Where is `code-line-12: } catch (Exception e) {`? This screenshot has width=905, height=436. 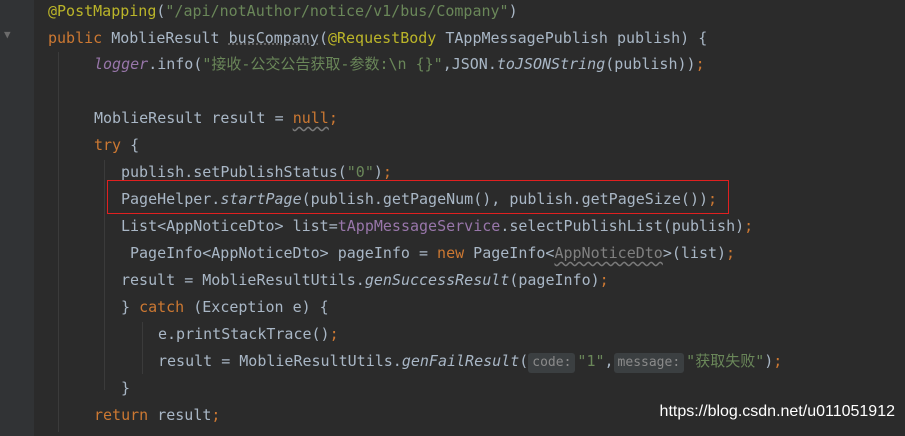 code-line-12: } catch (Exception e) { is located at coordinates (452, 307).